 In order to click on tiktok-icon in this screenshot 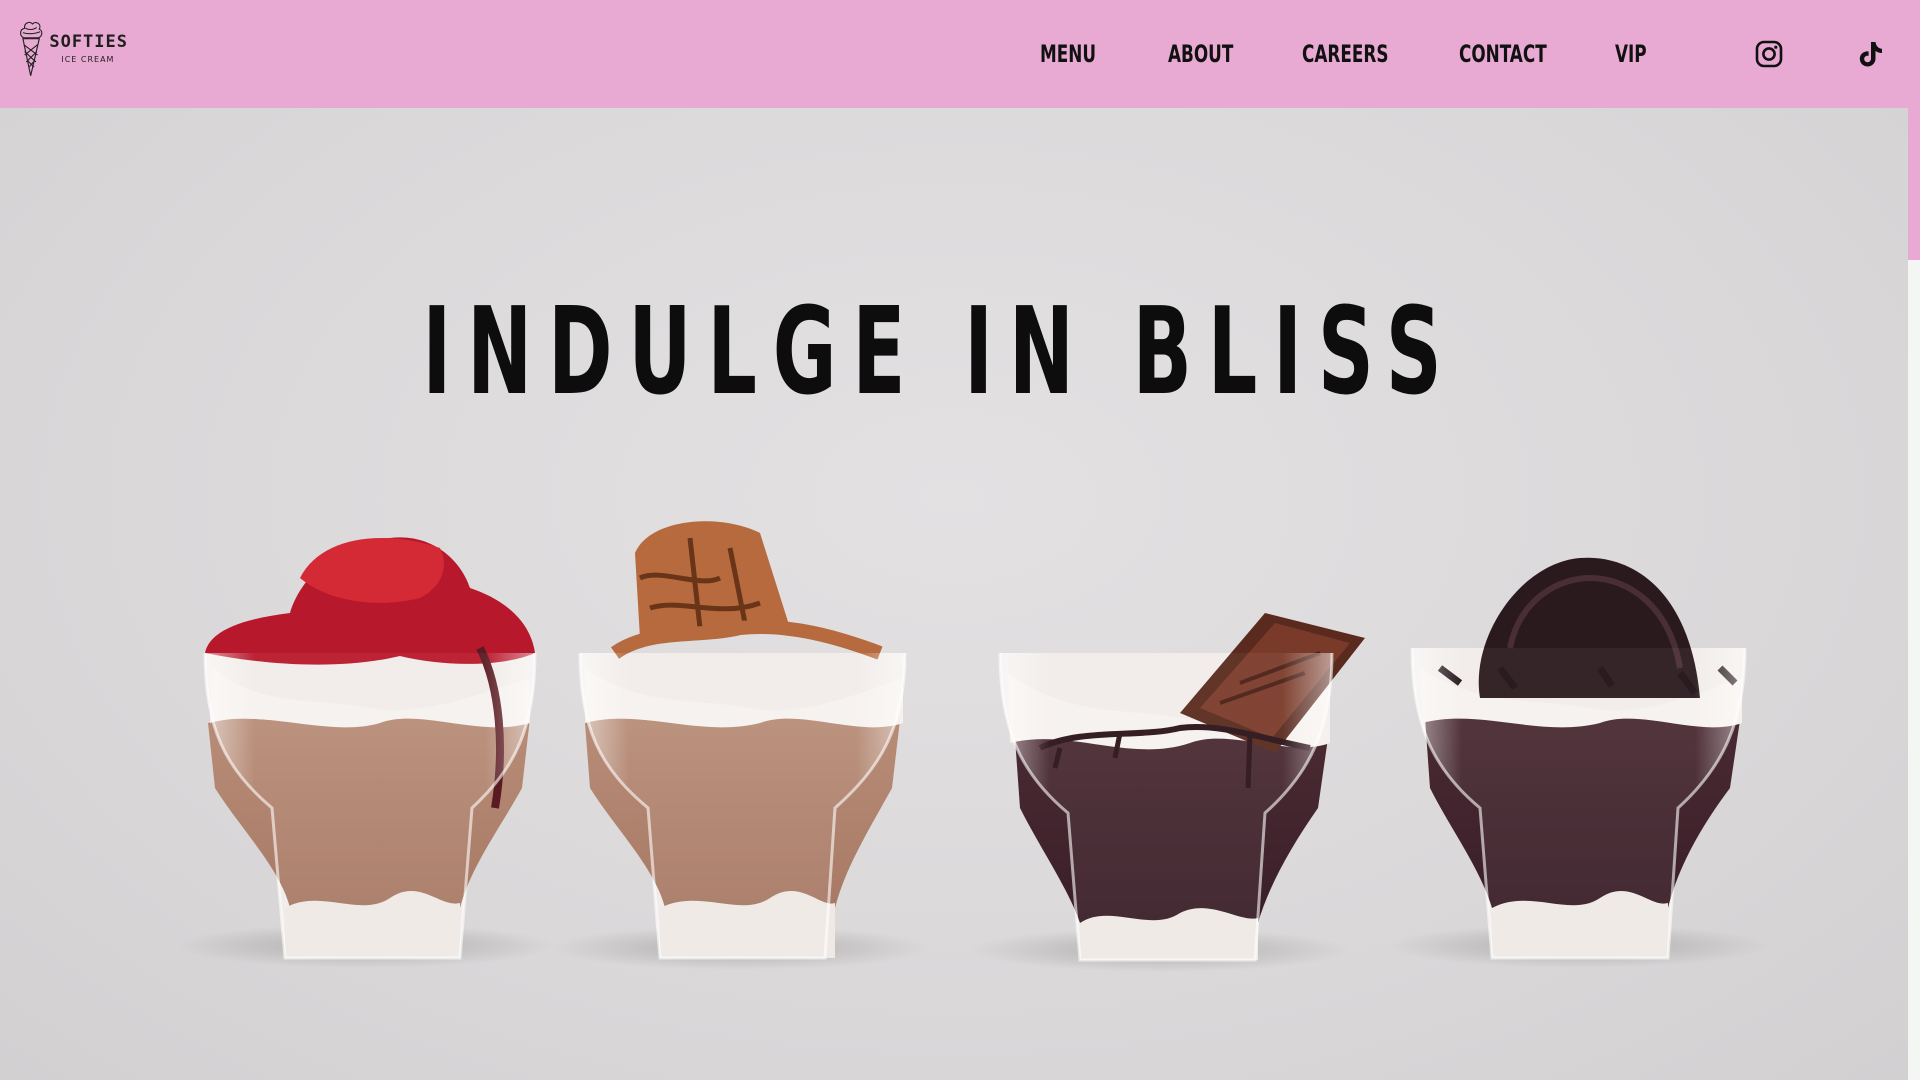, I will do `click(1870, 54)`.